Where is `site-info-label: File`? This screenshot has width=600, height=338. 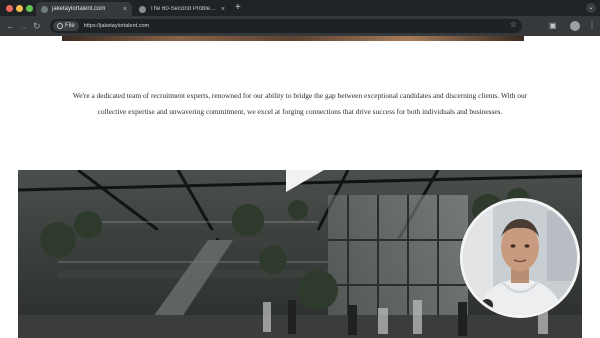 site-info-label: File is located at coordinates (70, 26).